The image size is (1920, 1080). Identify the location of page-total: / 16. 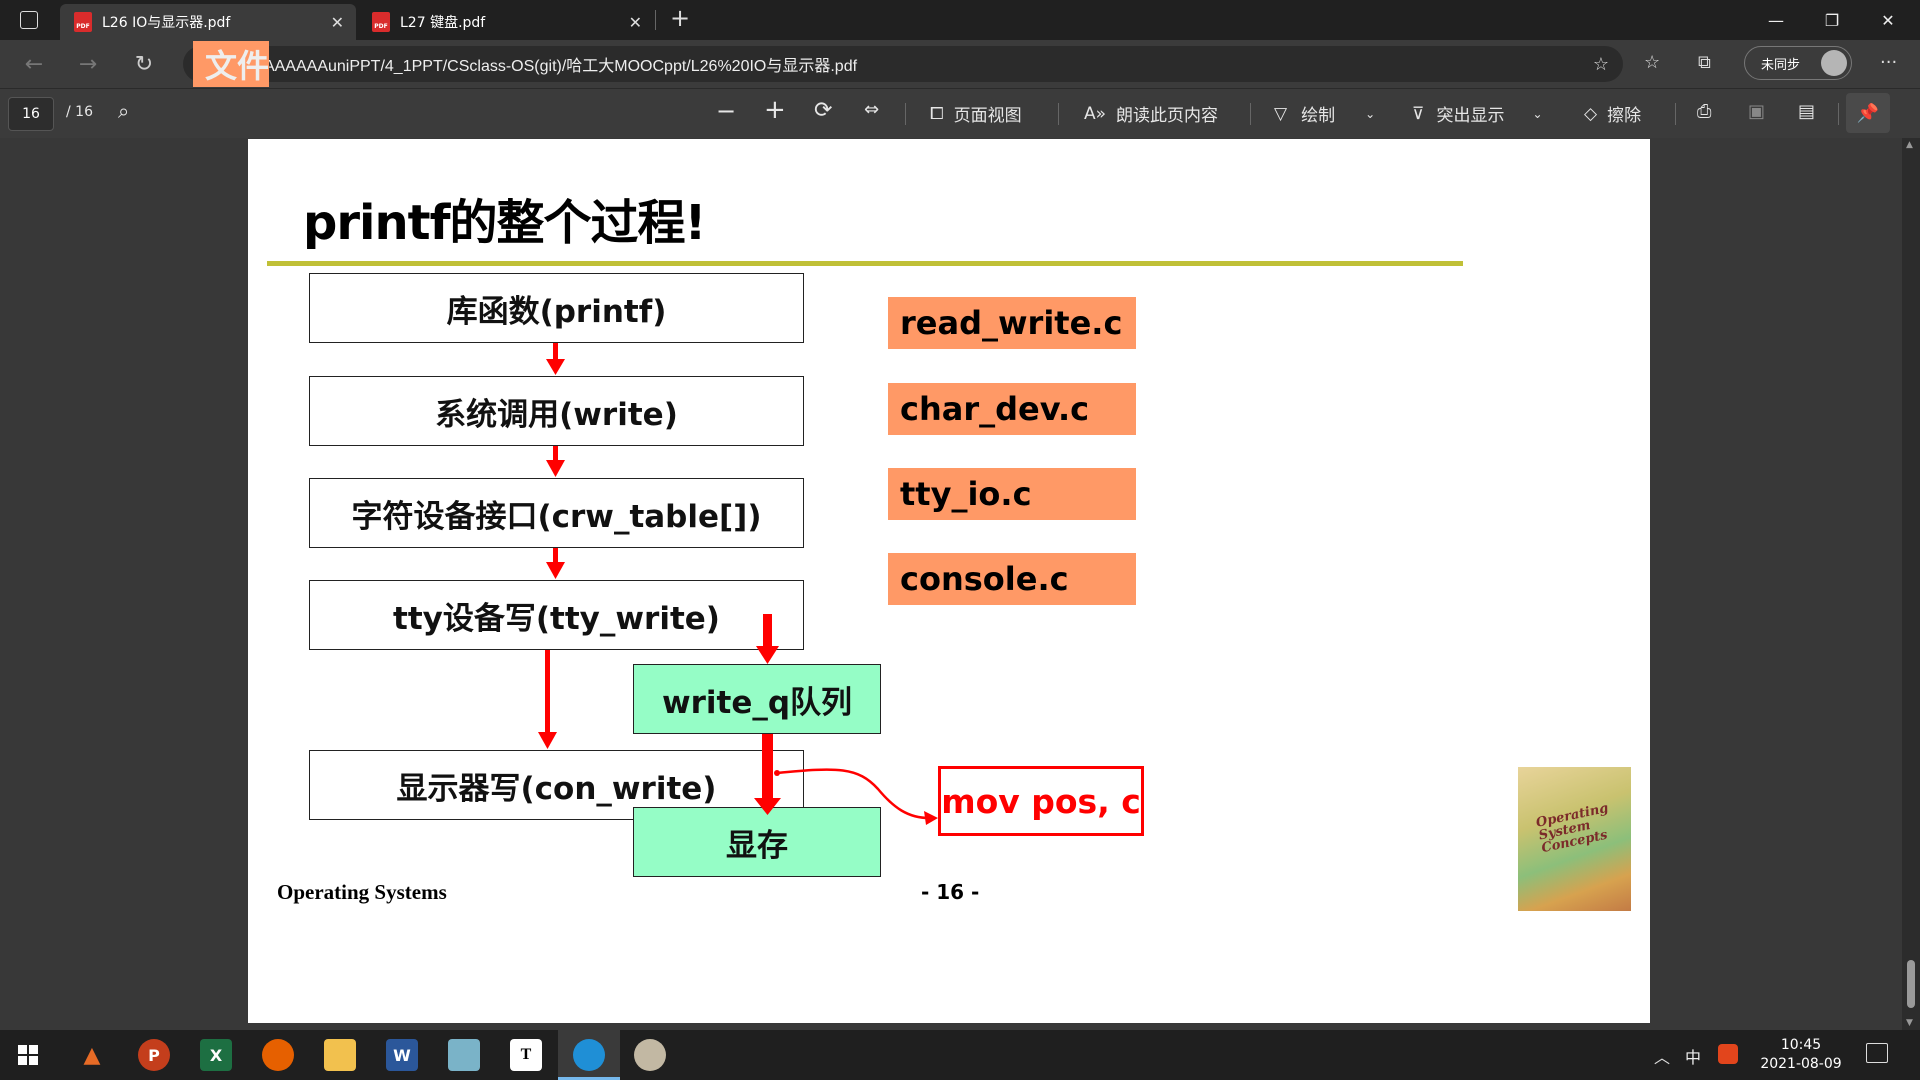
(79, 112).